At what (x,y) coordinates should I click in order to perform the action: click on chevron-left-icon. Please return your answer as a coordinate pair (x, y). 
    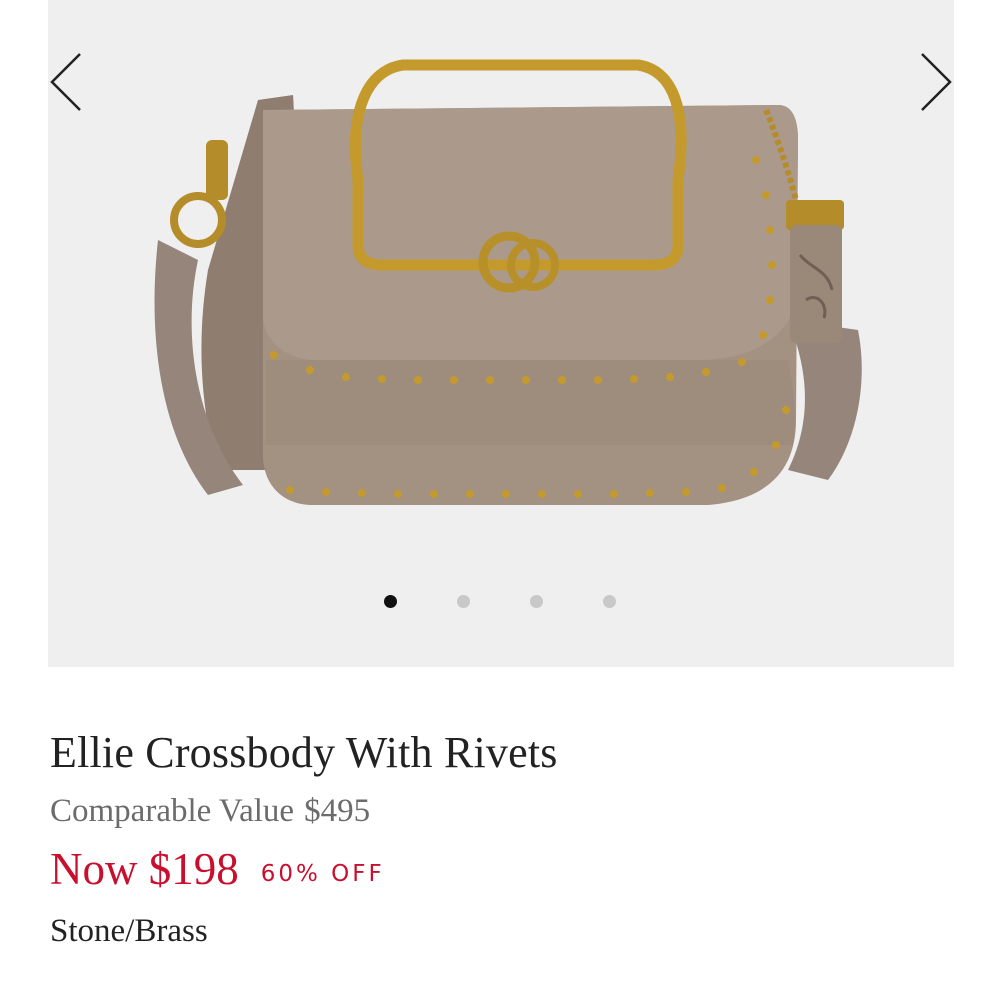
    Looking at the image, I should click on (65, 82).